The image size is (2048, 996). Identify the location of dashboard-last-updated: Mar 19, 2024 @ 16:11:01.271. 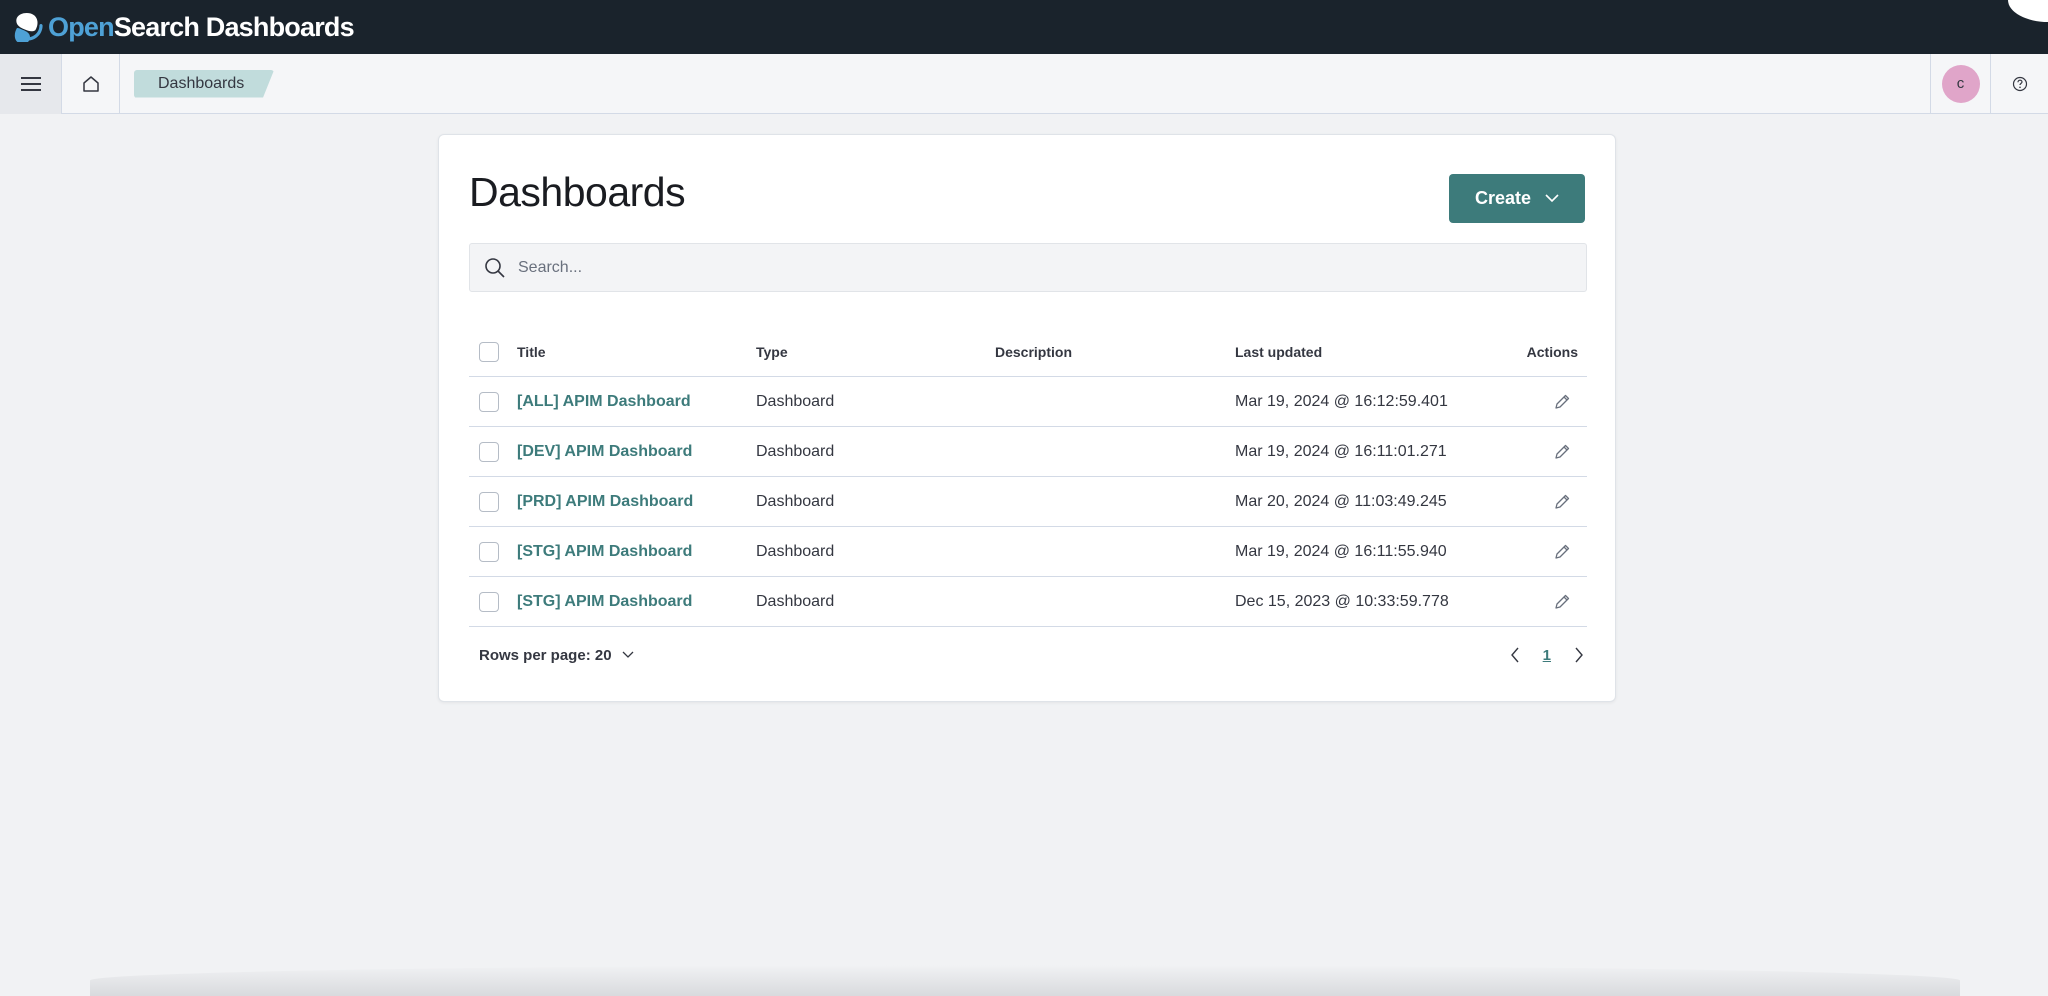
(1341, 451).